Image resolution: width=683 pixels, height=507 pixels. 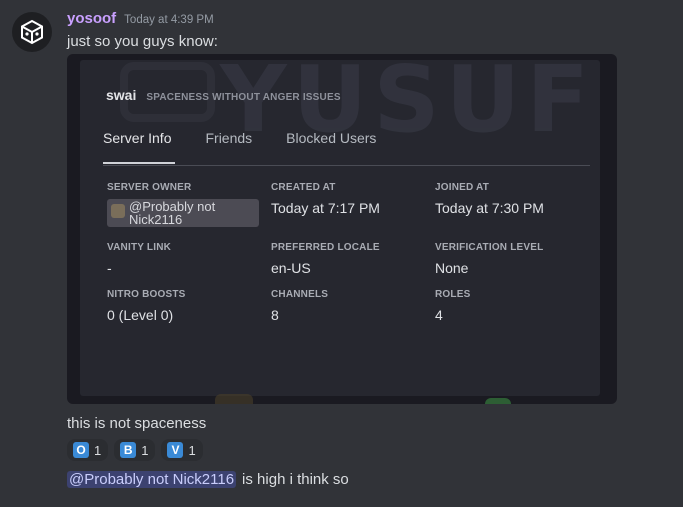 I want to click on field-value: en-US, so click(x=291, y=268).